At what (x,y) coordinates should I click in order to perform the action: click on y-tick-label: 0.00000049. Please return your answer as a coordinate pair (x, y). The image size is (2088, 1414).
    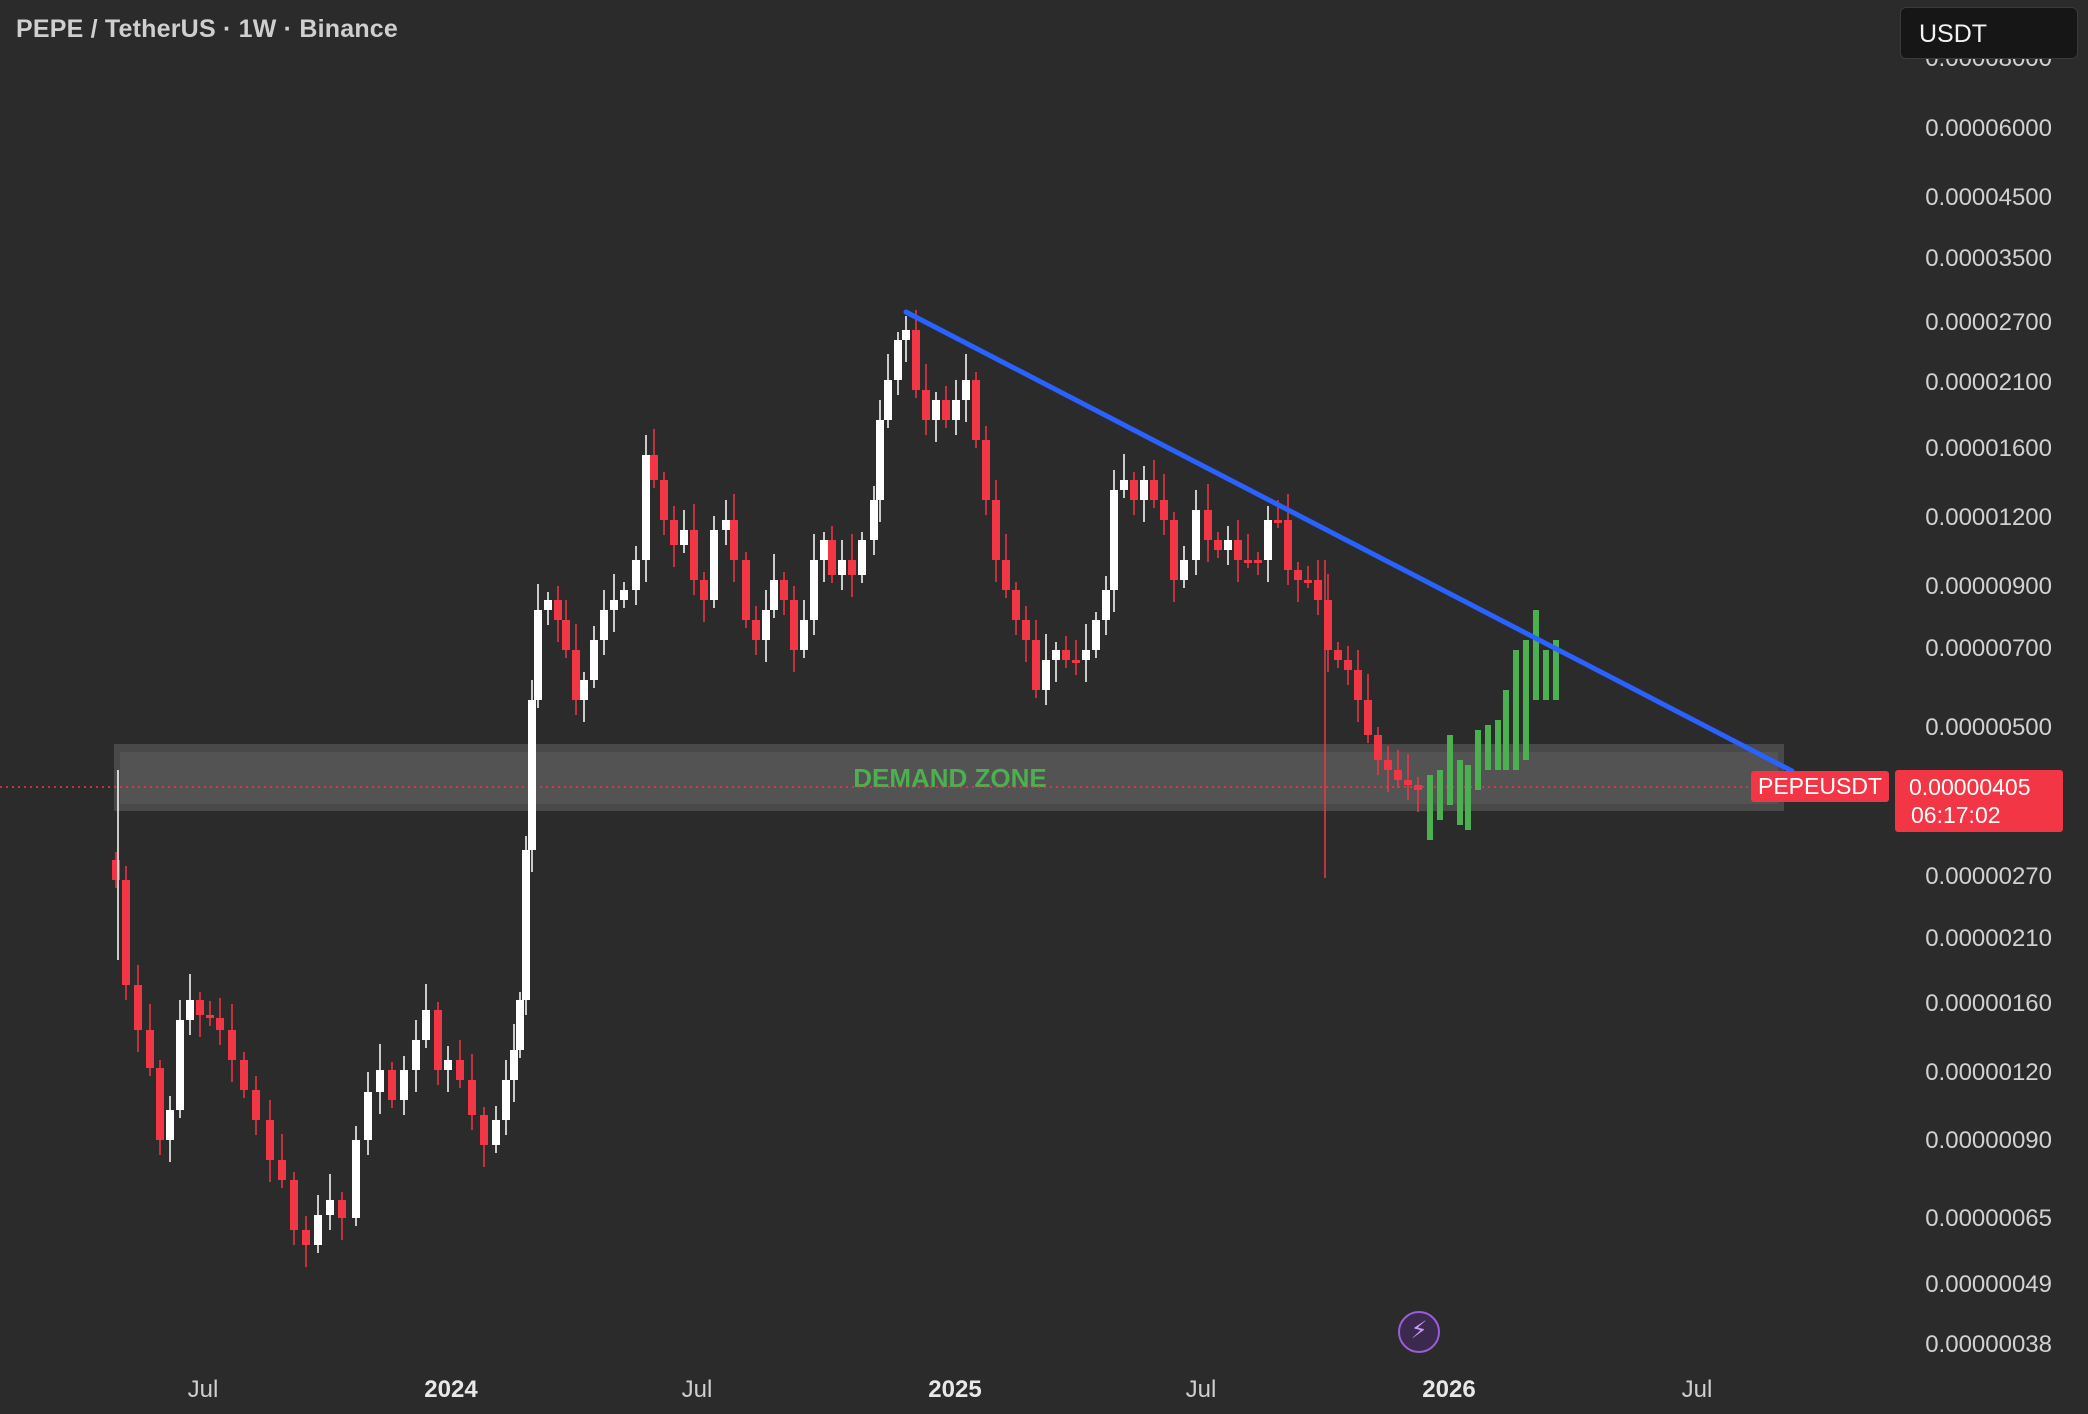
    Looking at the image, I should click on (1988, 1284).